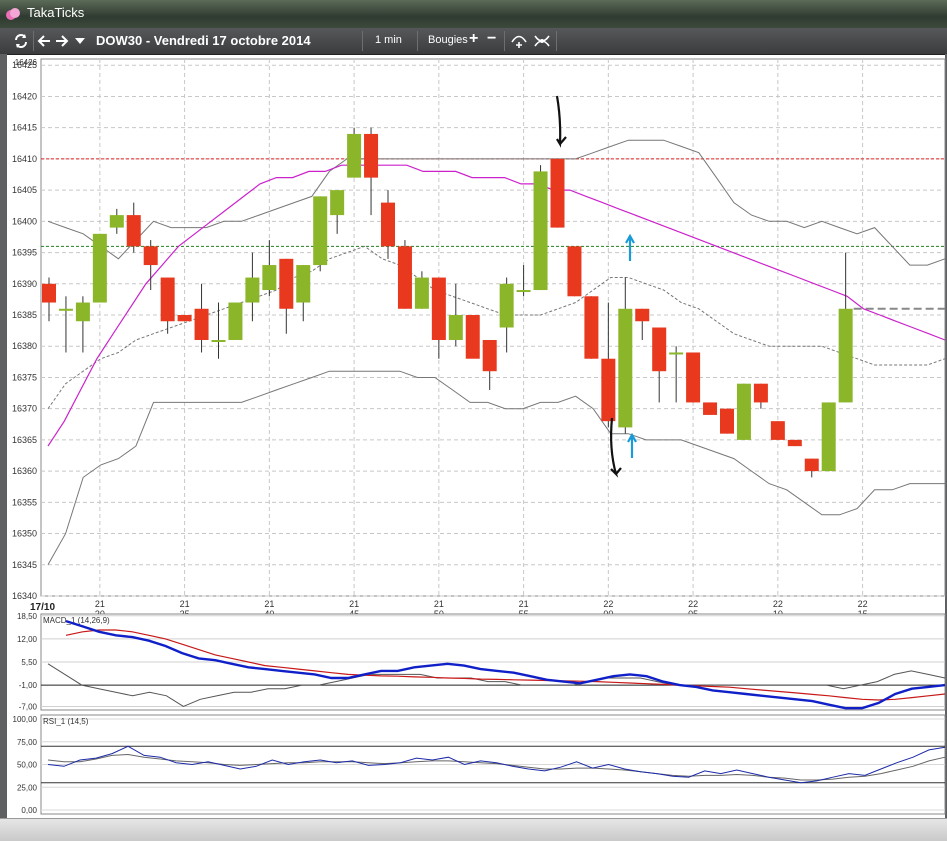 The image size is (947, 841). Describe the element at coordinates (27, 616) in the screenshot. I see `macd-tick-label: 18,50` at that location.